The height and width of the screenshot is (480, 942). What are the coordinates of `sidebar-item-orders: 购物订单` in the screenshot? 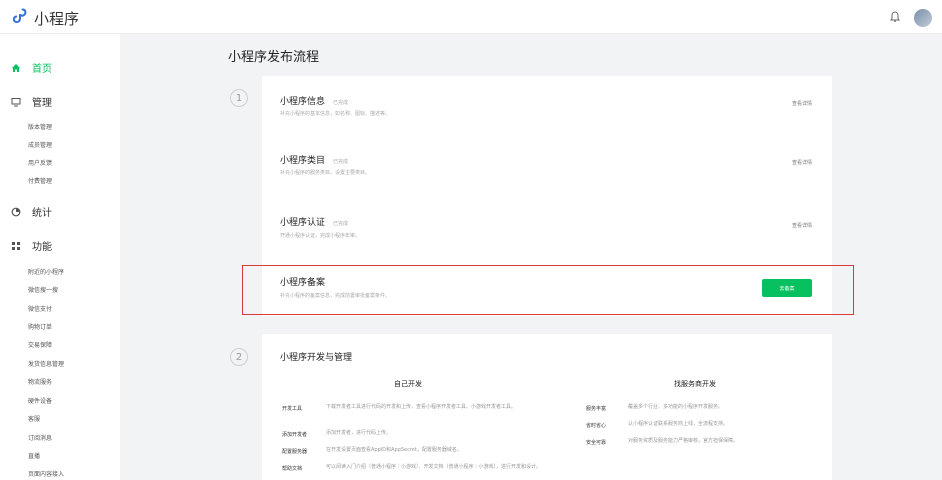 It's located at (40, 326).